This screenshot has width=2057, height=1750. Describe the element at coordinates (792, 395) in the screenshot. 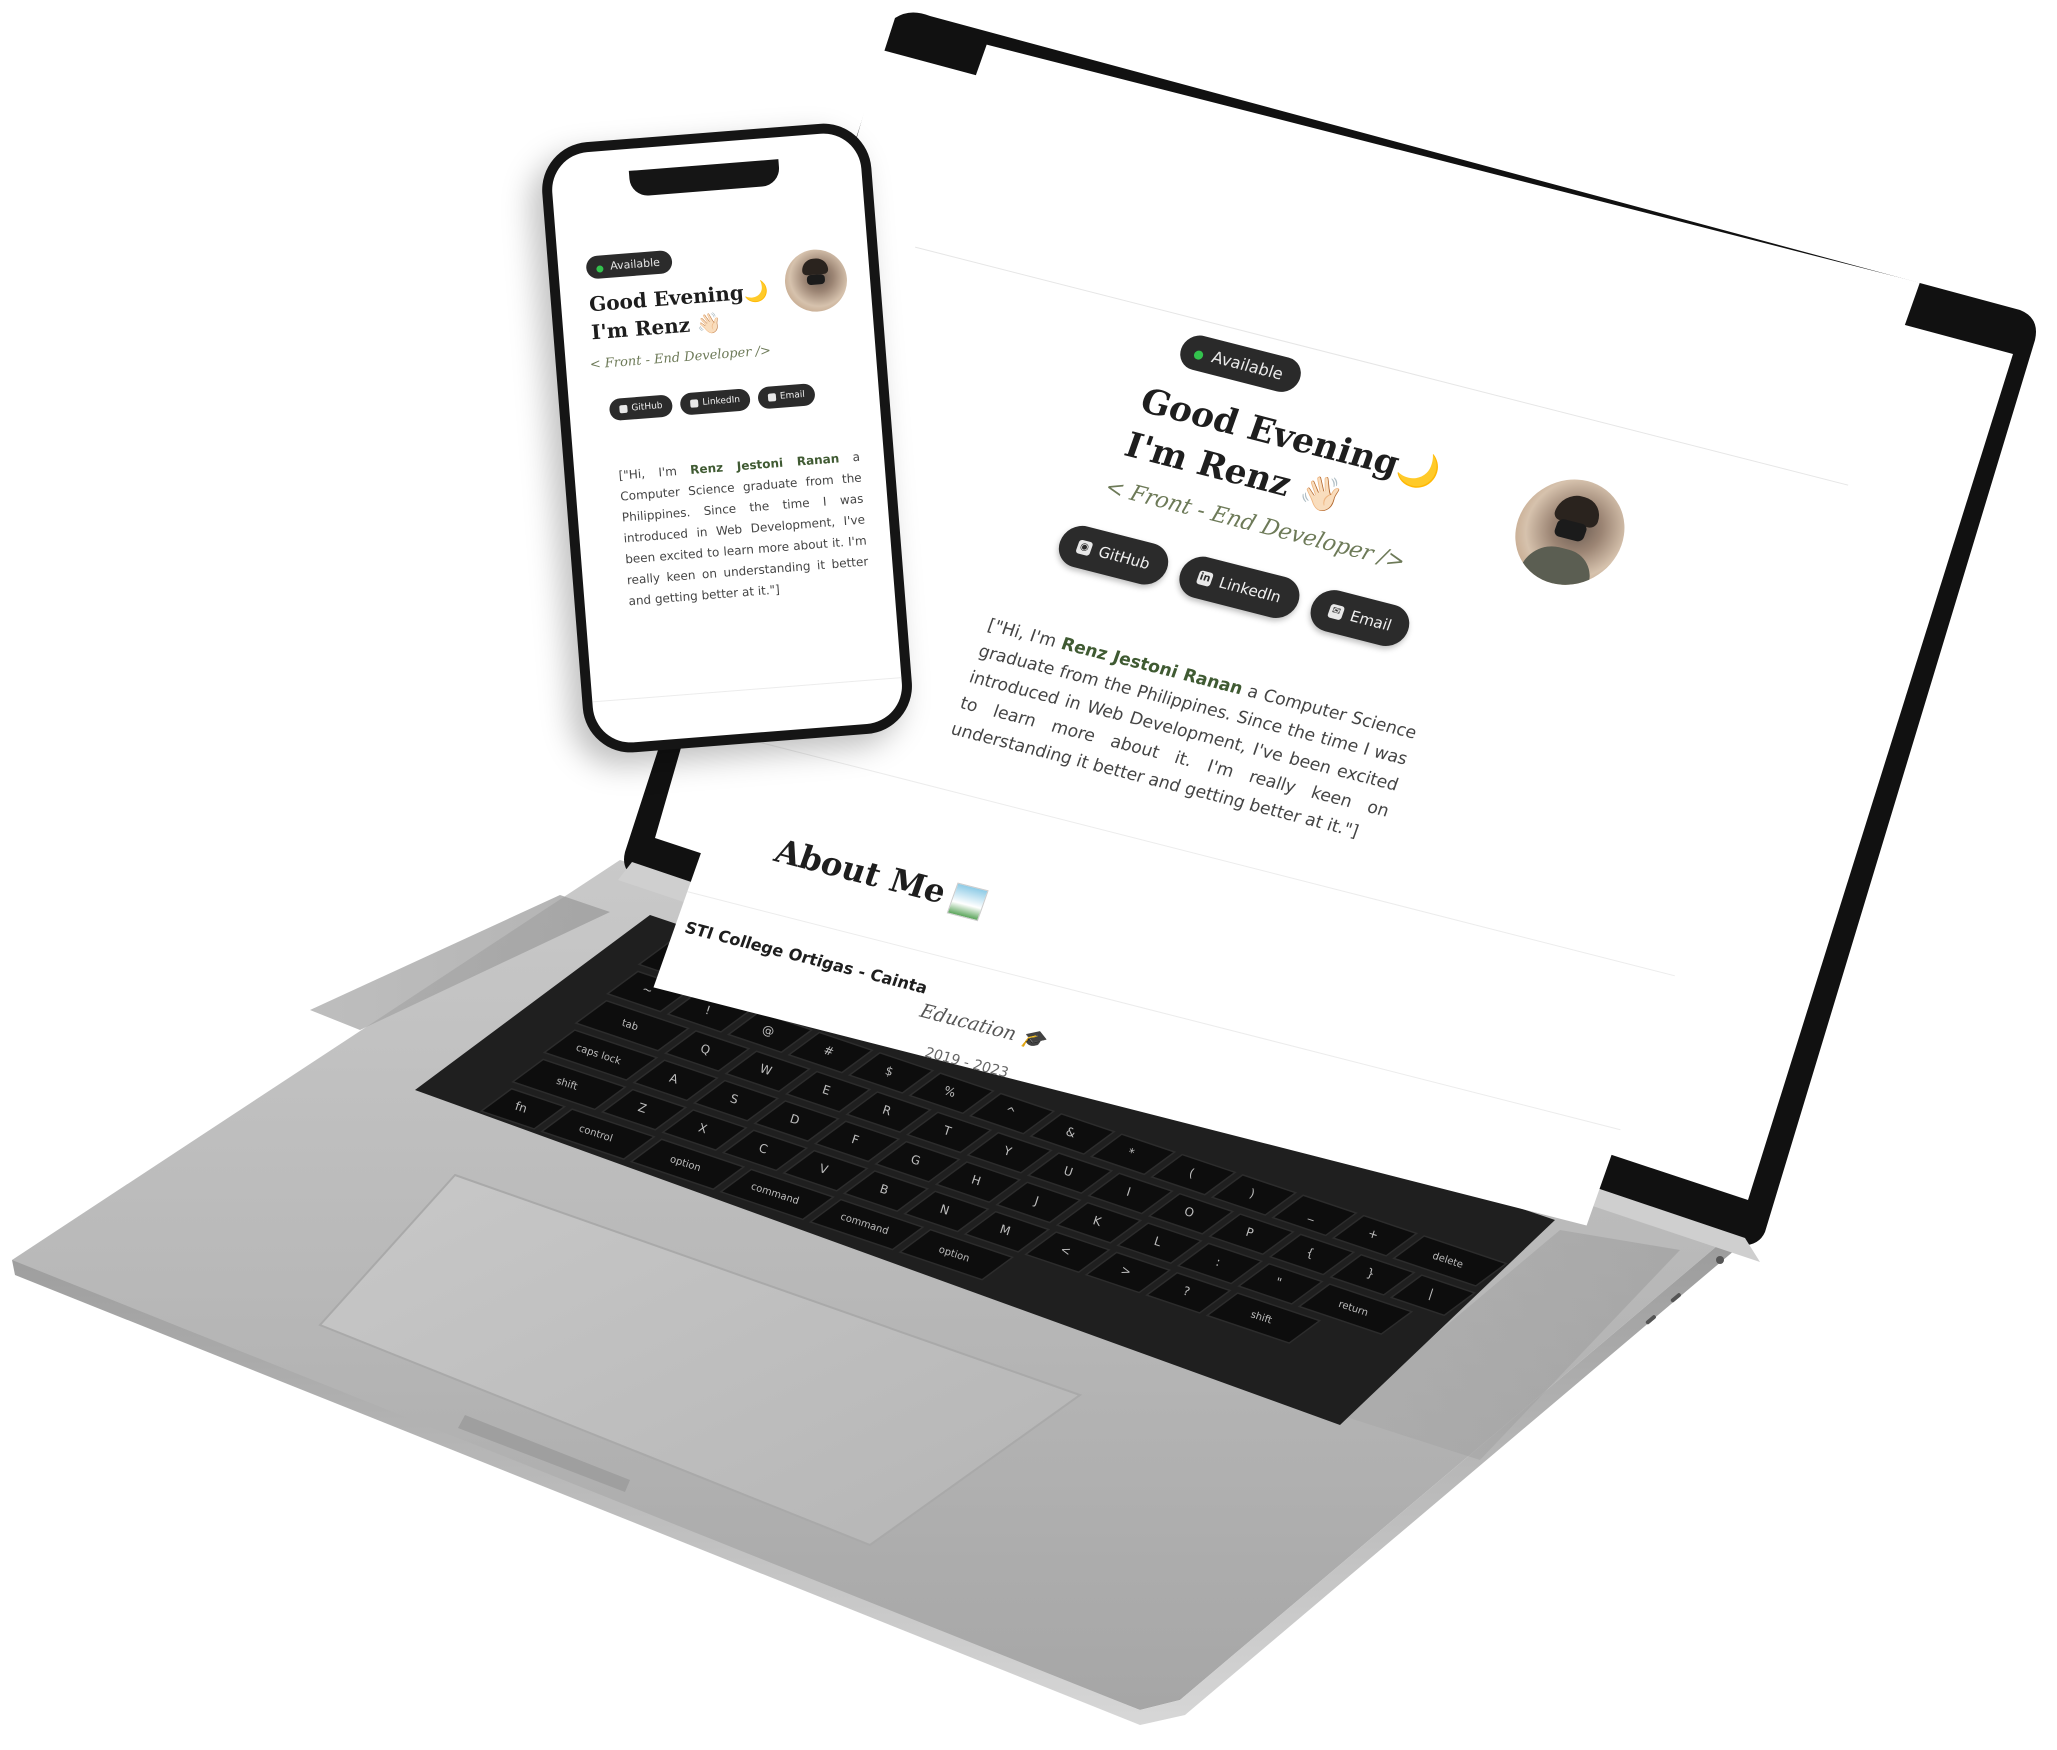

I see `phone-email-label: Email` at that location.